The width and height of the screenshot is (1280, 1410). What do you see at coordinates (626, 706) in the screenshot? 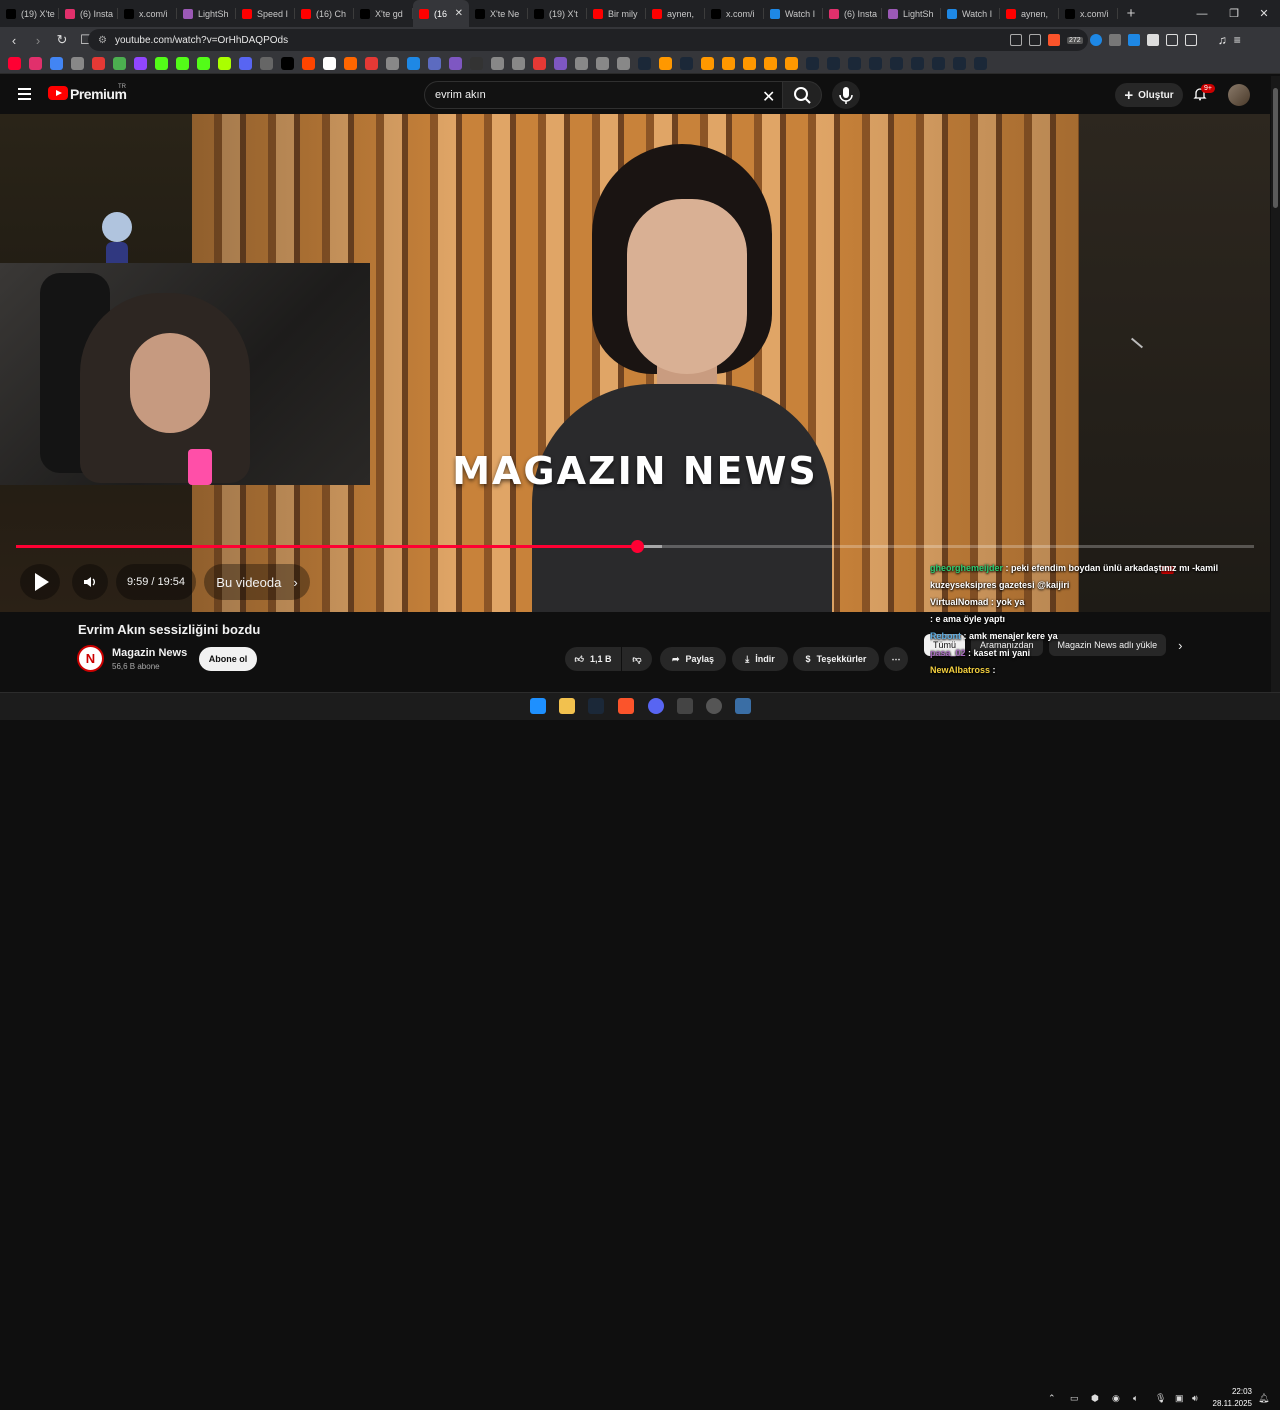
I see `brave-browser-icon` at bounding box center [626, 706].